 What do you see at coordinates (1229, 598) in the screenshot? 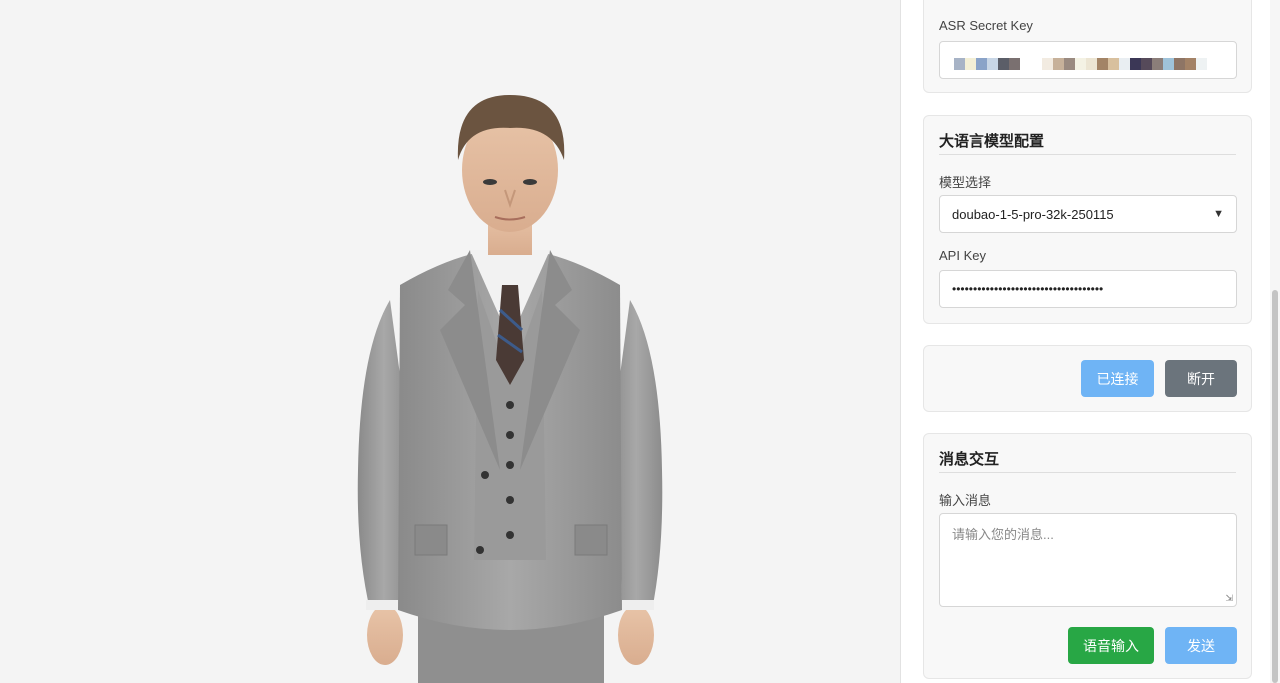
I see `resize-grip-icon: ⇲` at bounding box center [1229, 598].